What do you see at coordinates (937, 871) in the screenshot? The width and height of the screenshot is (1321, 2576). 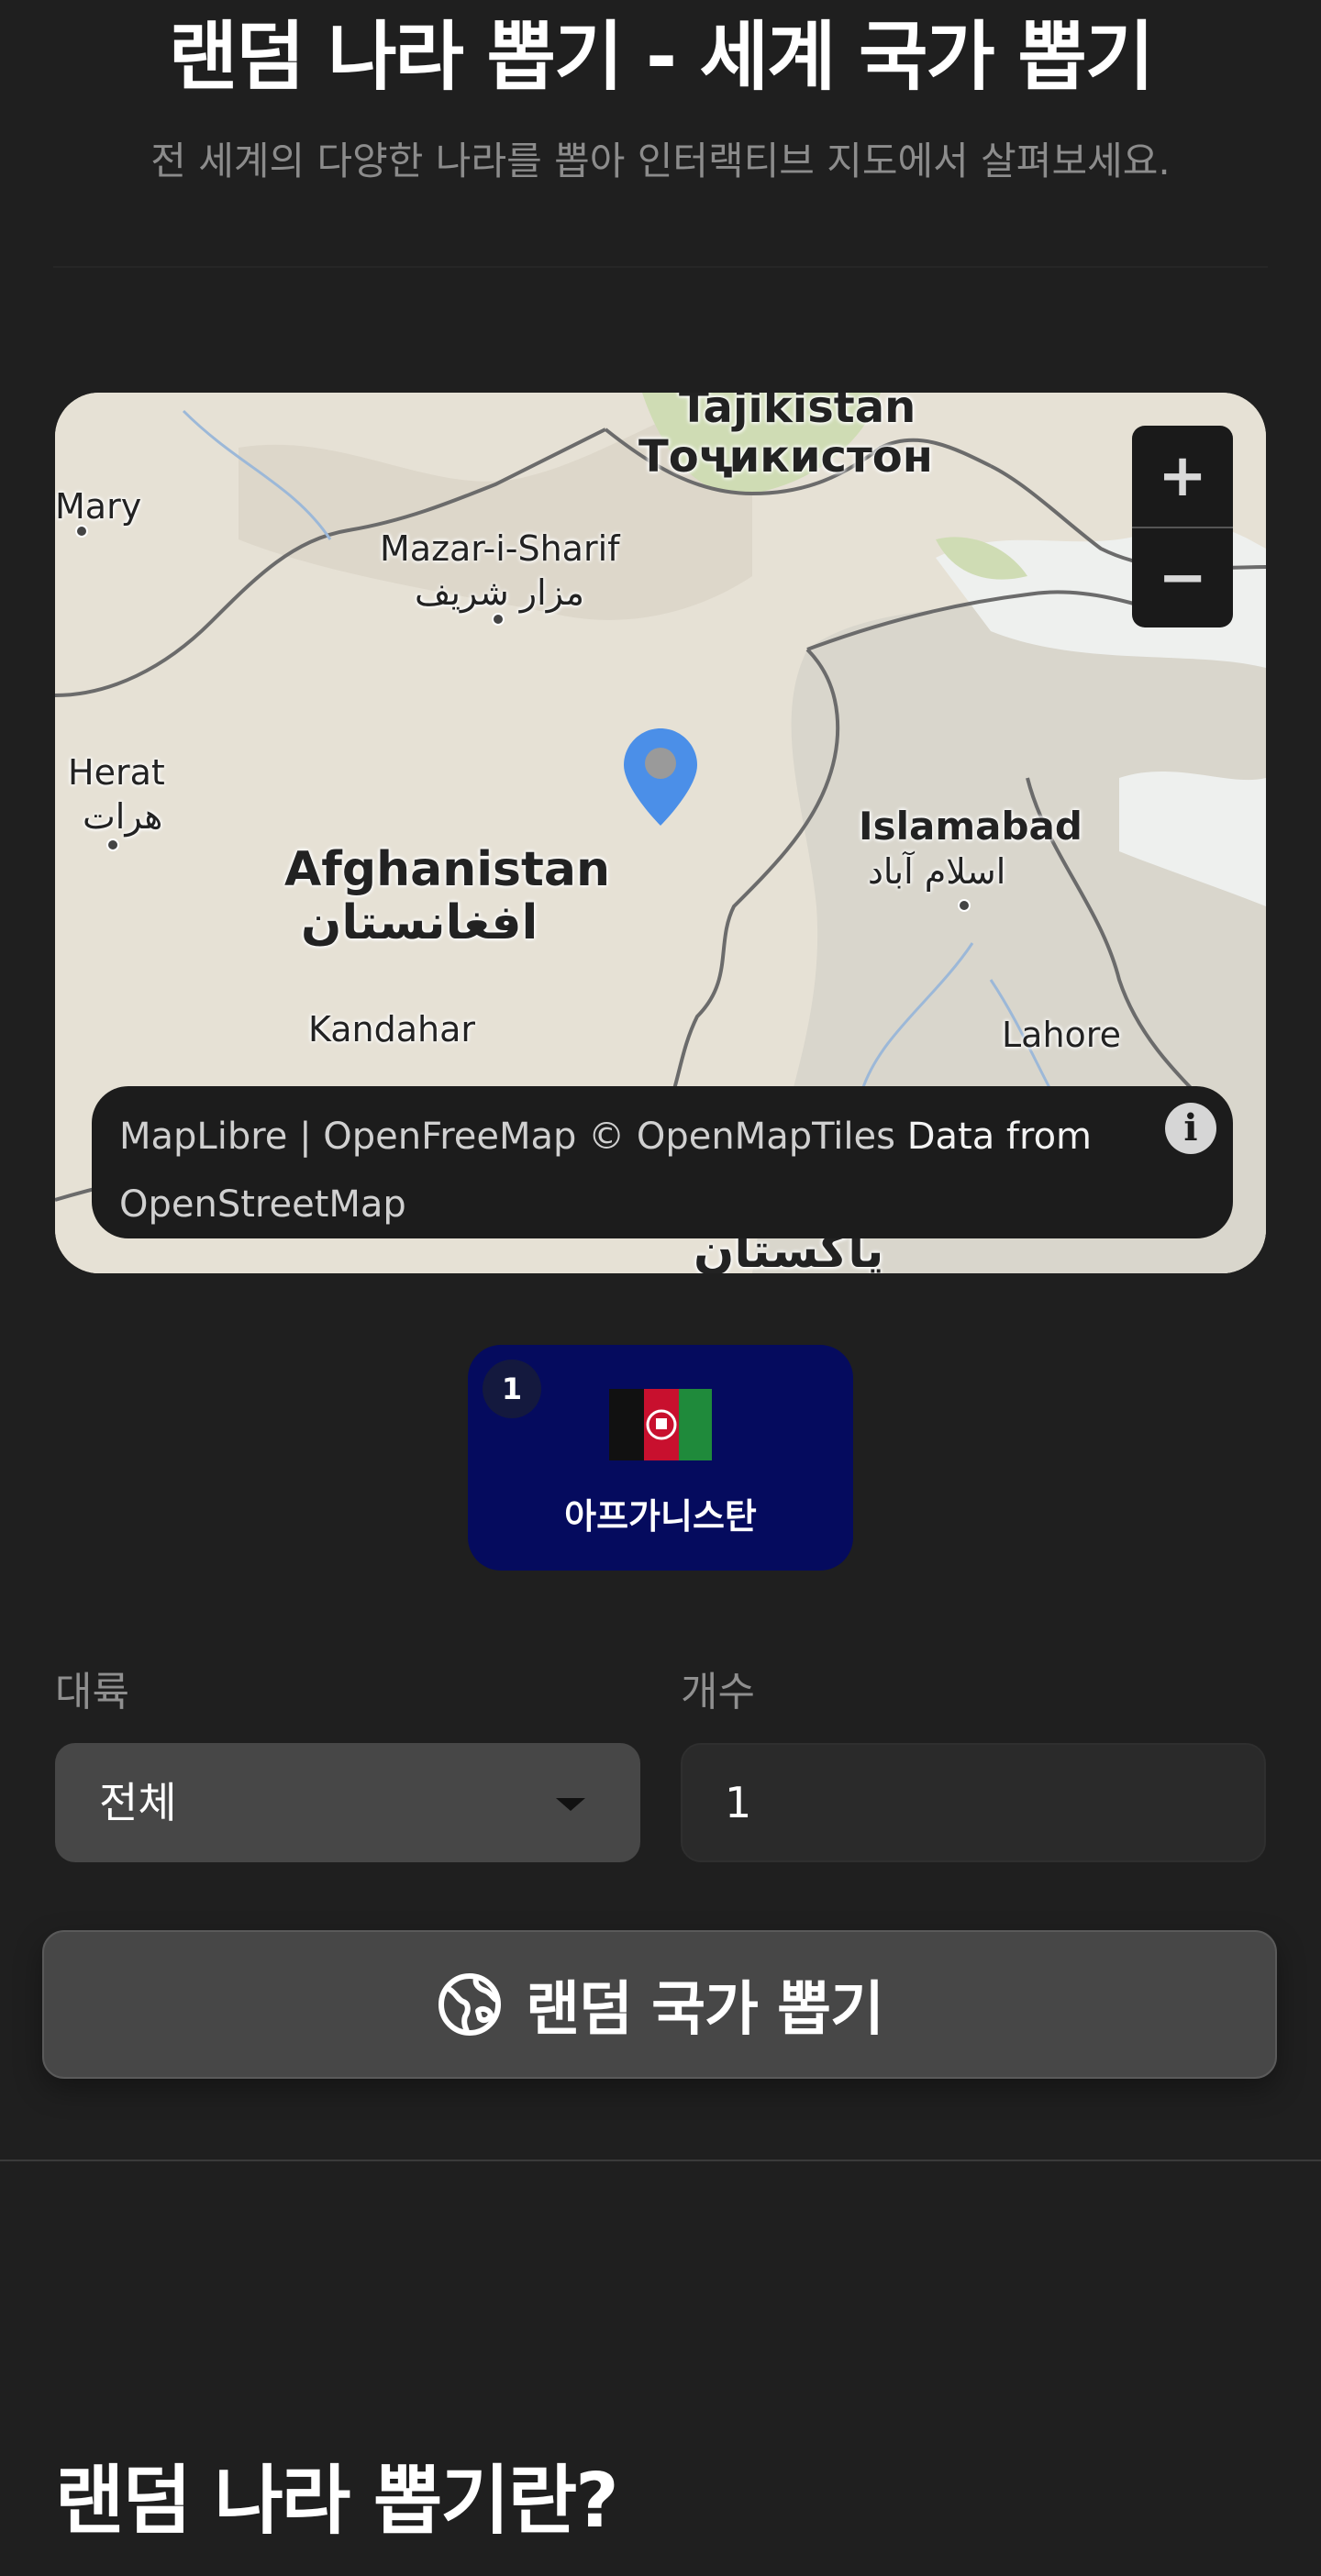 I see `map-label-islamabad-native: اسلام آباد` at bounding box center [937, 871].